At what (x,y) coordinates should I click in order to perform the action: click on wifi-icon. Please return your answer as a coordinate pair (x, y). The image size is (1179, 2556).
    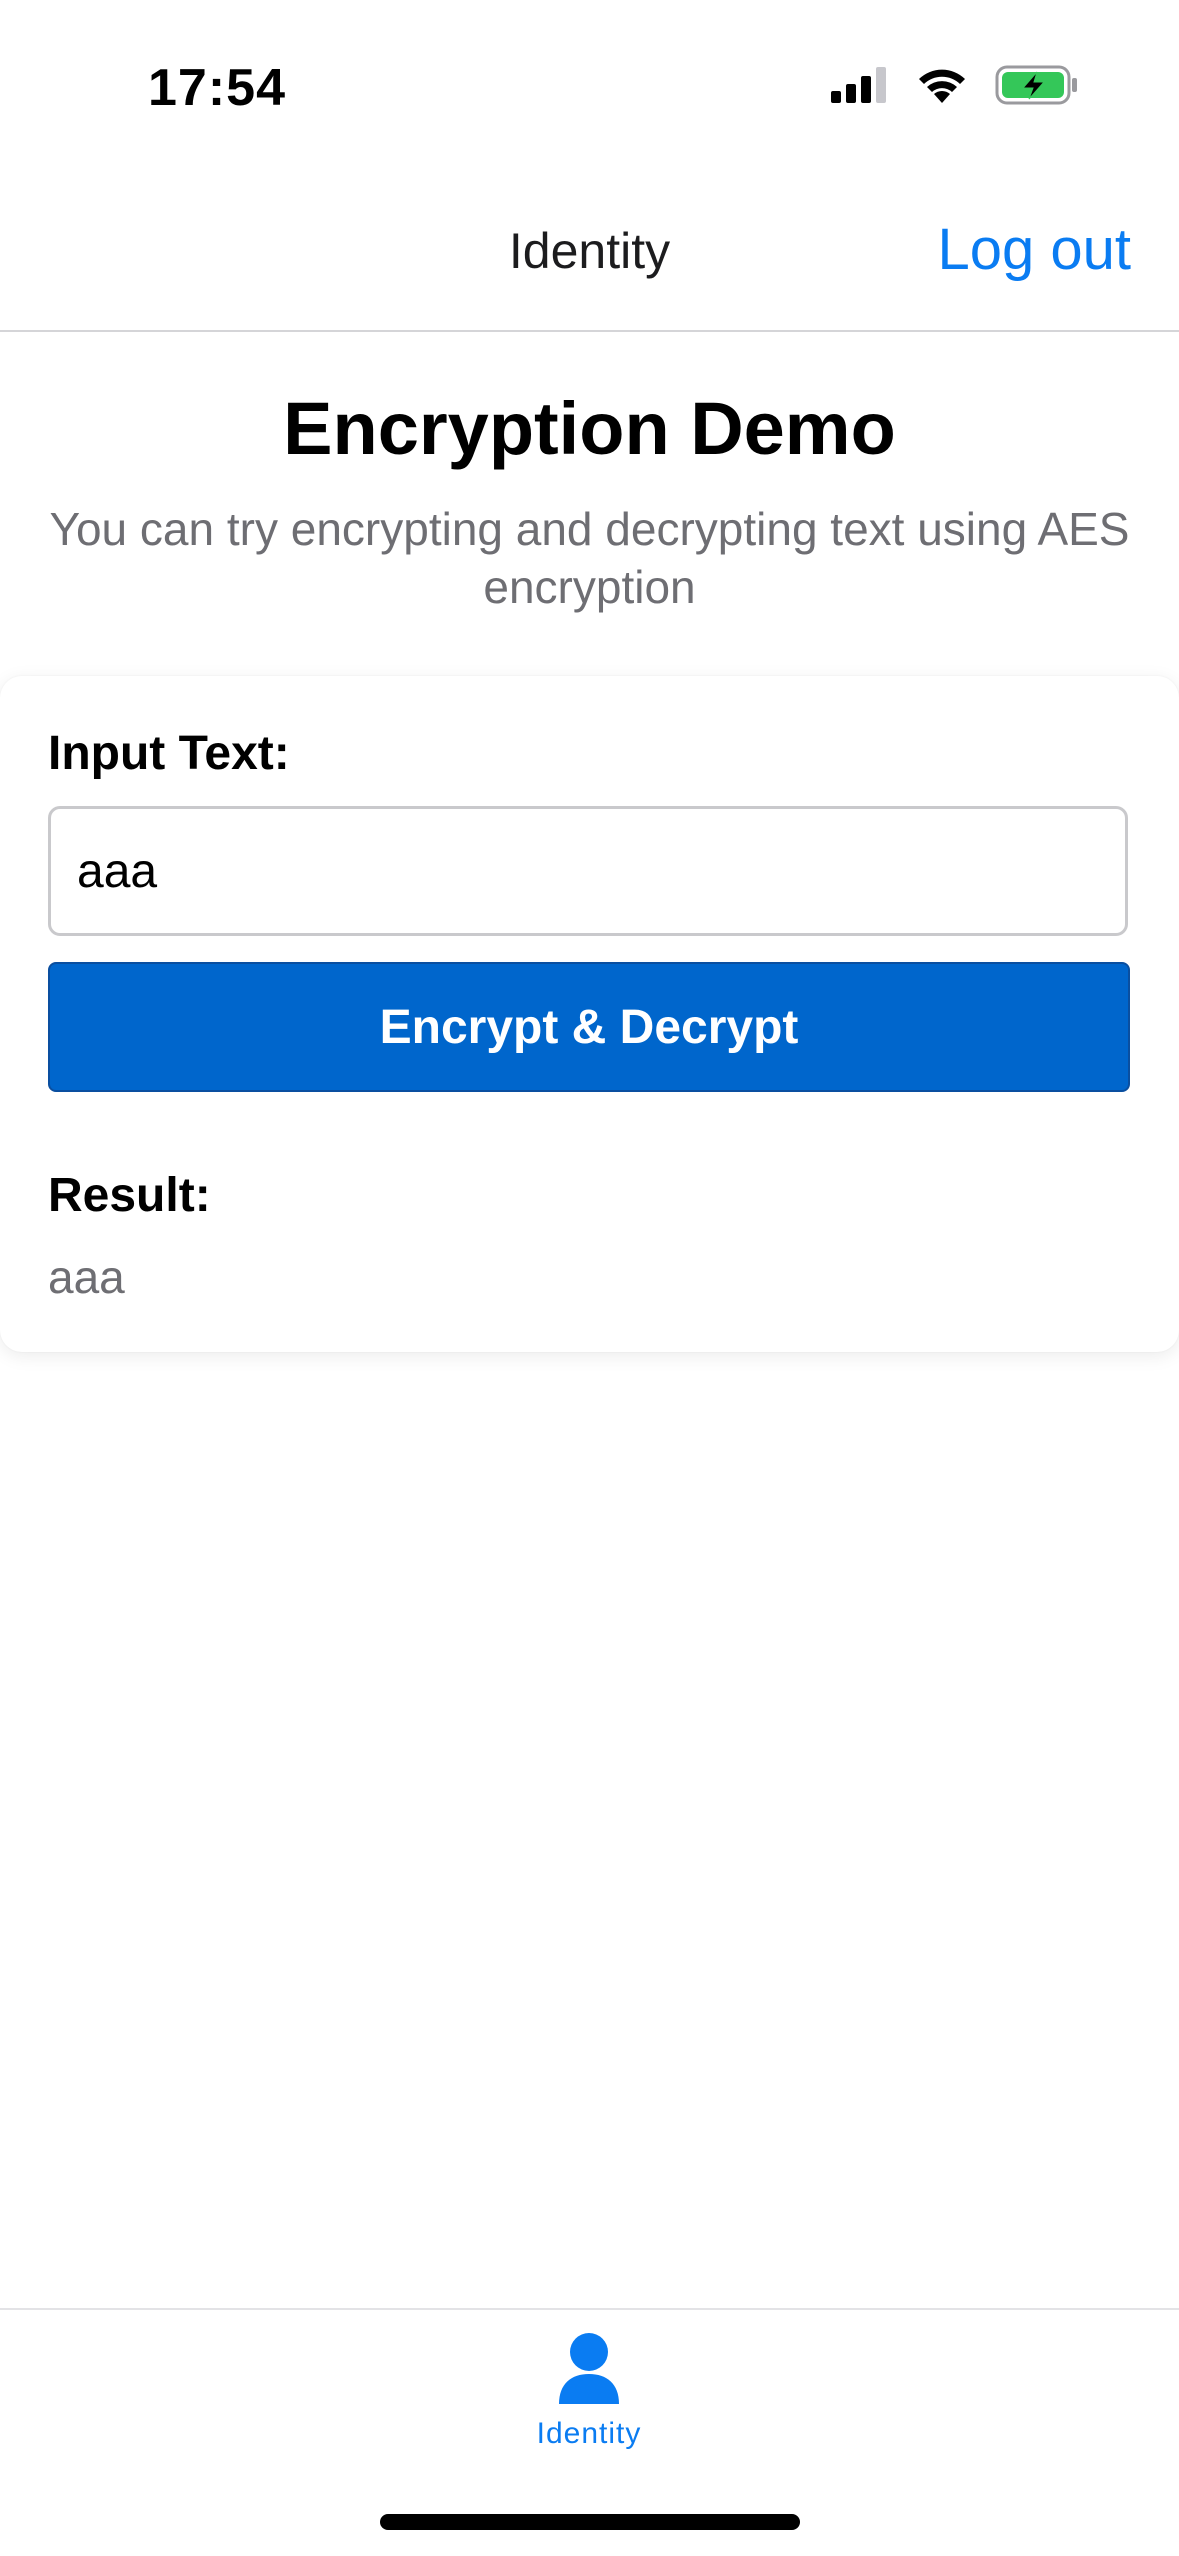
    Looking at the image, I should click on (942, 87).